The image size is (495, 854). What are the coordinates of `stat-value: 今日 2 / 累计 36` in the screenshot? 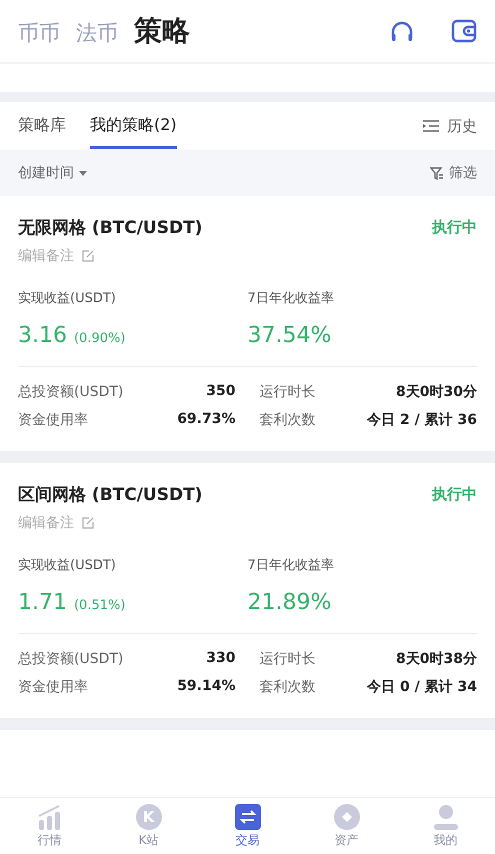 It's located at (422, 420).